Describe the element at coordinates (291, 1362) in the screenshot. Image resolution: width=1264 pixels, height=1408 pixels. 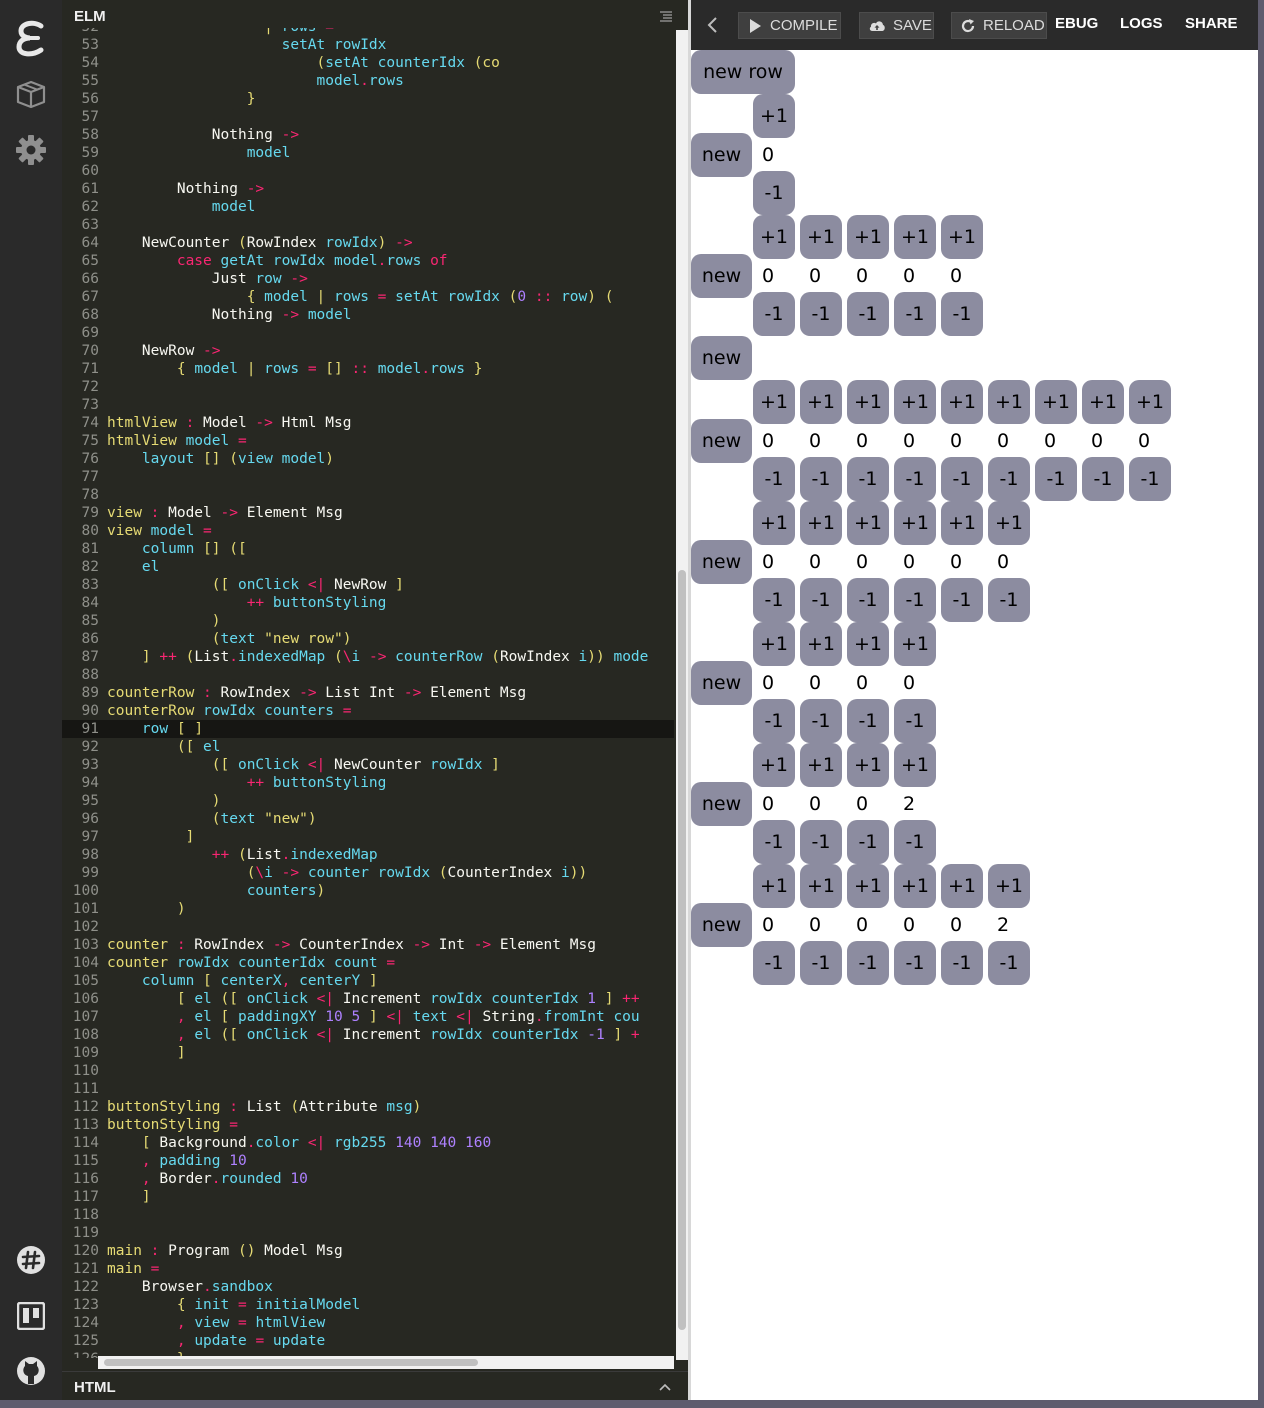
I see `horizontal-scrollbar-thumb` at that location.